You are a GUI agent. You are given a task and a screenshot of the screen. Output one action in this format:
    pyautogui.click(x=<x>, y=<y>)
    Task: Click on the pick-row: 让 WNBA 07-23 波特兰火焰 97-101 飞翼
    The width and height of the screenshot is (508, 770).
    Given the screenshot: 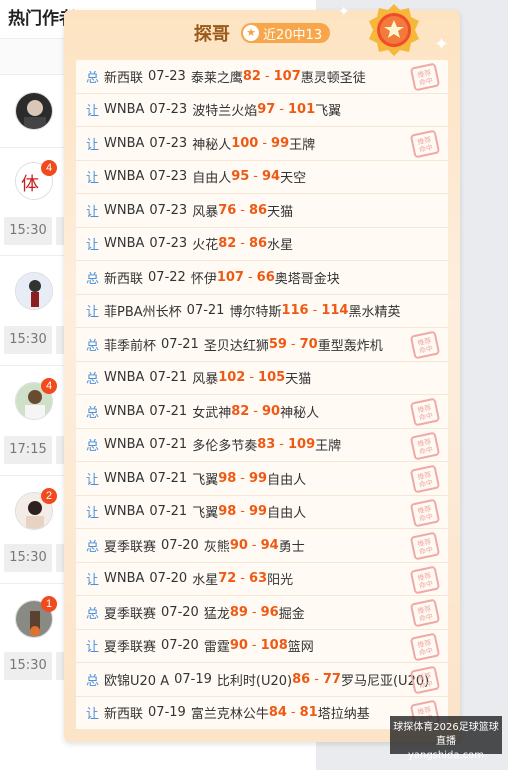 What is the action you would take?
    pyautogui.click(x=262, y=110)
    